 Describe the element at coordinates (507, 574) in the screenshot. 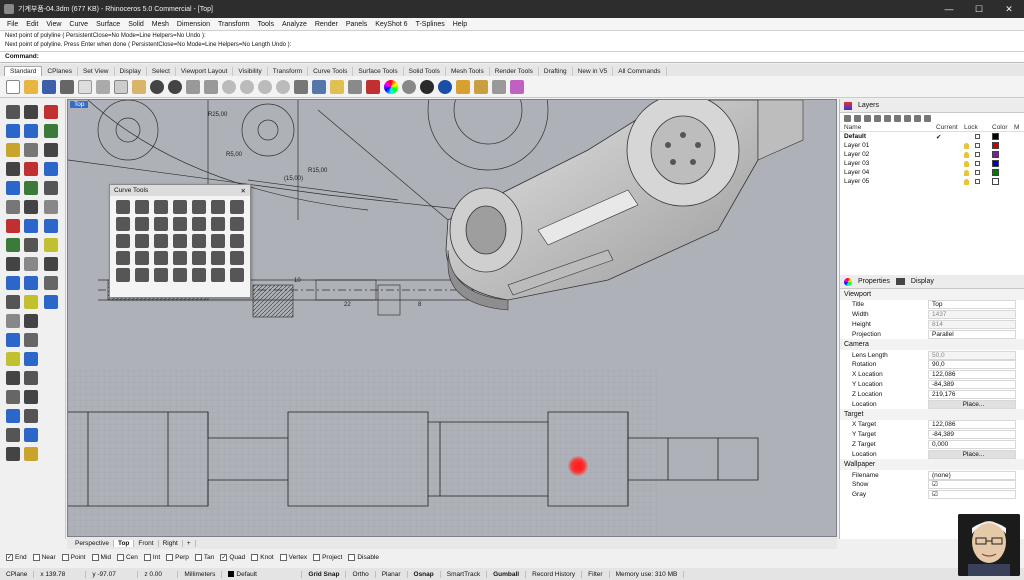

I see `gumball-toggle: Gumball` at that location.